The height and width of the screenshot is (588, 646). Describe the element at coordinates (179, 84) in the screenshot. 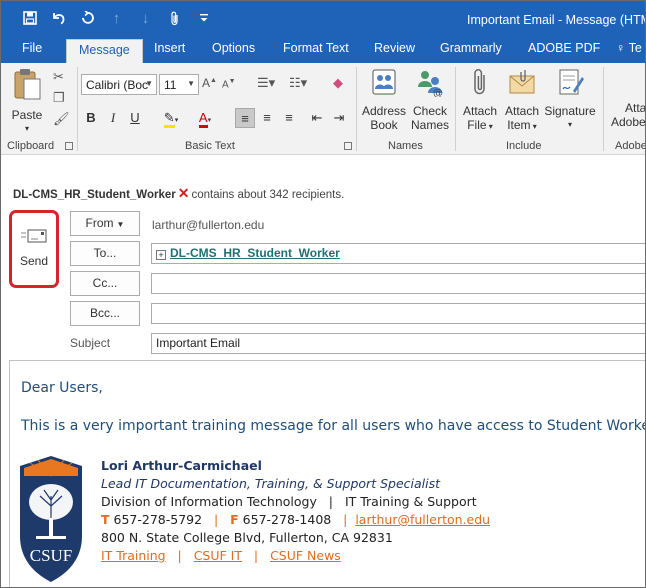

I see `font-size-dropdown: 11 ▼` at that location.